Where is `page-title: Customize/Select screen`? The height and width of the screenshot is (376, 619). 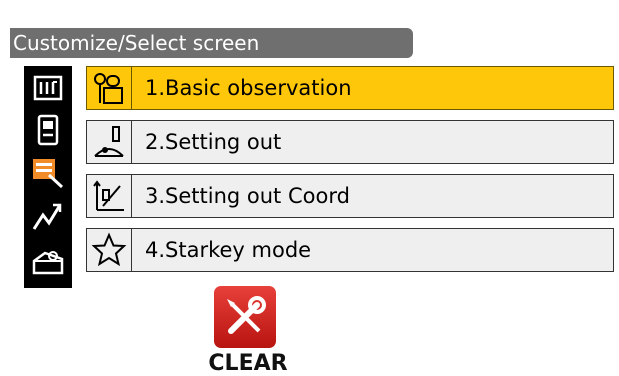
page-title: Customize/Select screen is located at coordinates (136, 43).